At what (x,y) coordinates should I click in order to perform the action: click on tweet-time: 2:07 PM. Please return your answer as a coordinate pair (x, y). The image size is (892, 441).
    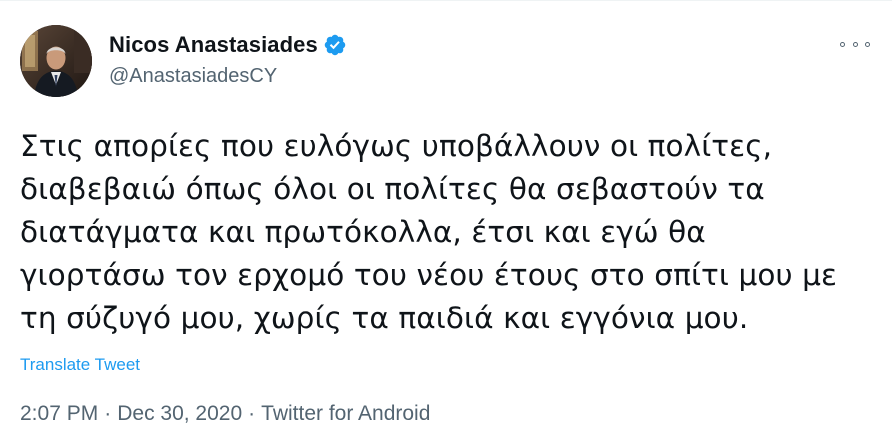
    Looking at the image, I should click on (59, 413).